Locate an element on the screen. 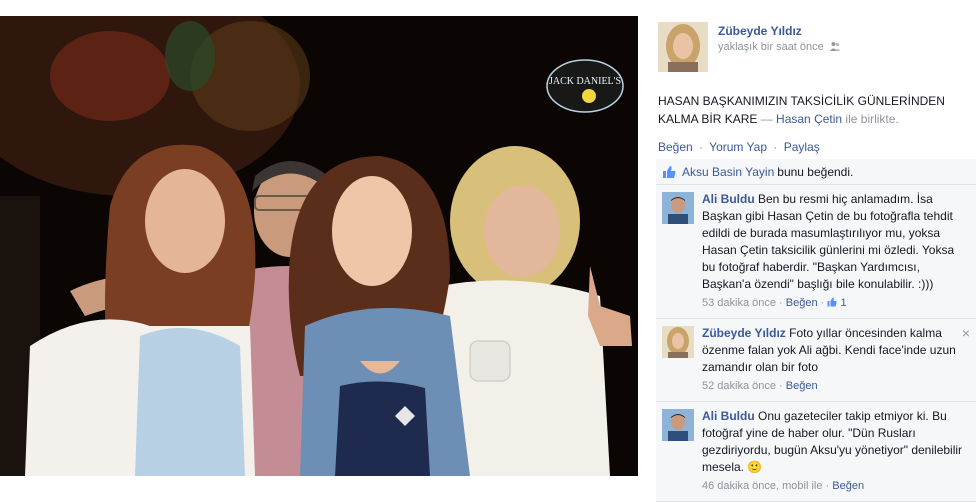  smiley-icon: 🙂 is located at coordinates (755, 467).